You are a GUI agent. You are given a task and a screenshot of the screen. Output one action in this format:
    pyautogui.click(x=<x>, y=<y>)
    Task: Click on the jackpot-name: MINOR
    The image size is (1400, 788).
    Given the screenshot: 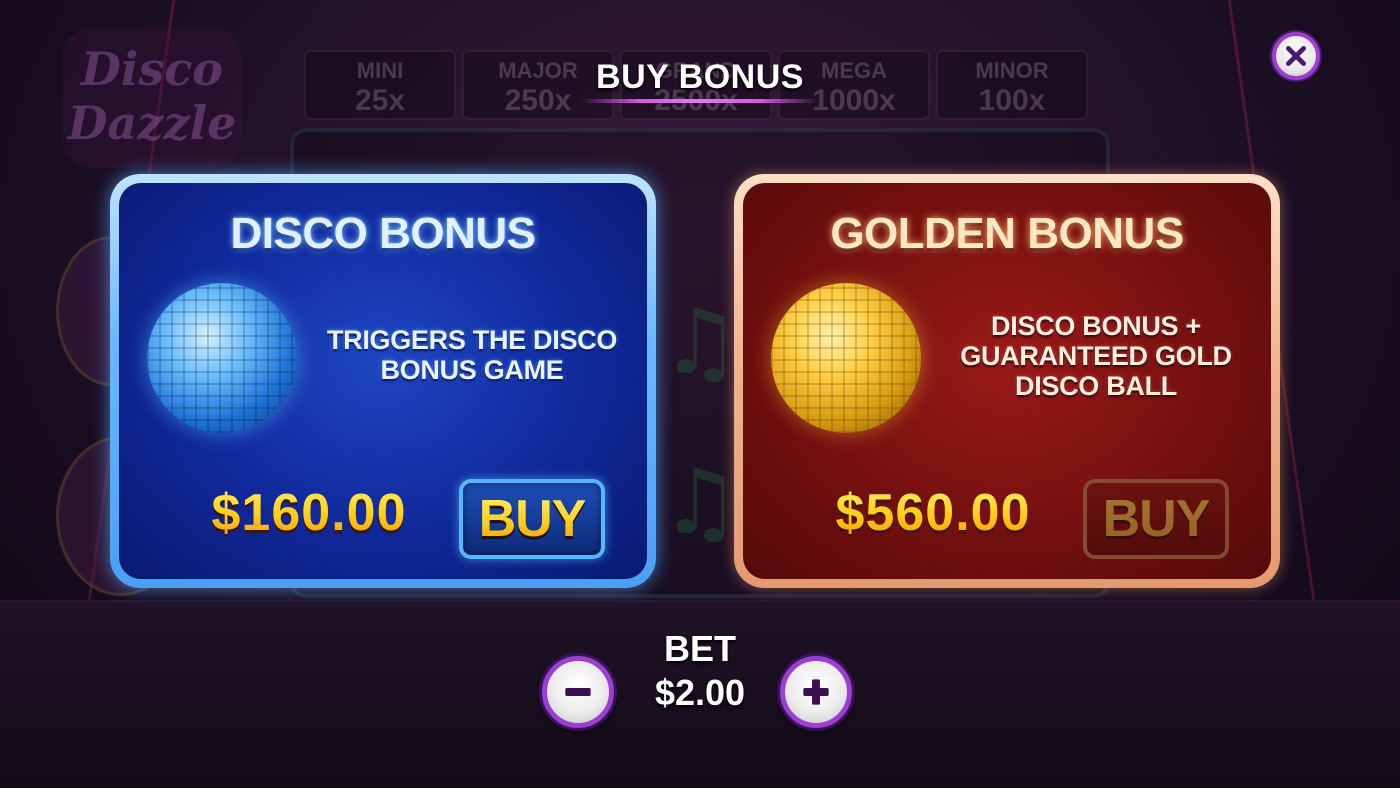 What is the action you would take?
    pyautogui.click(x=1012, y=70)
    